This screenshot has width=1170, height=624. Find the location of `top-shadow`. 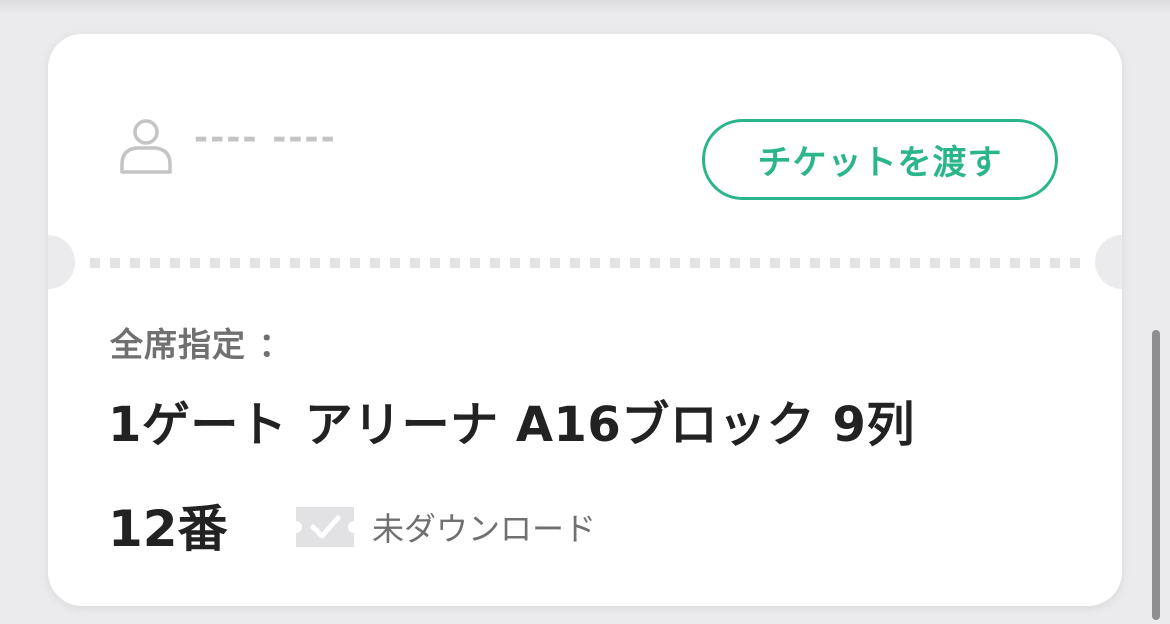

top-shadow is located at coordinates (585, 7).